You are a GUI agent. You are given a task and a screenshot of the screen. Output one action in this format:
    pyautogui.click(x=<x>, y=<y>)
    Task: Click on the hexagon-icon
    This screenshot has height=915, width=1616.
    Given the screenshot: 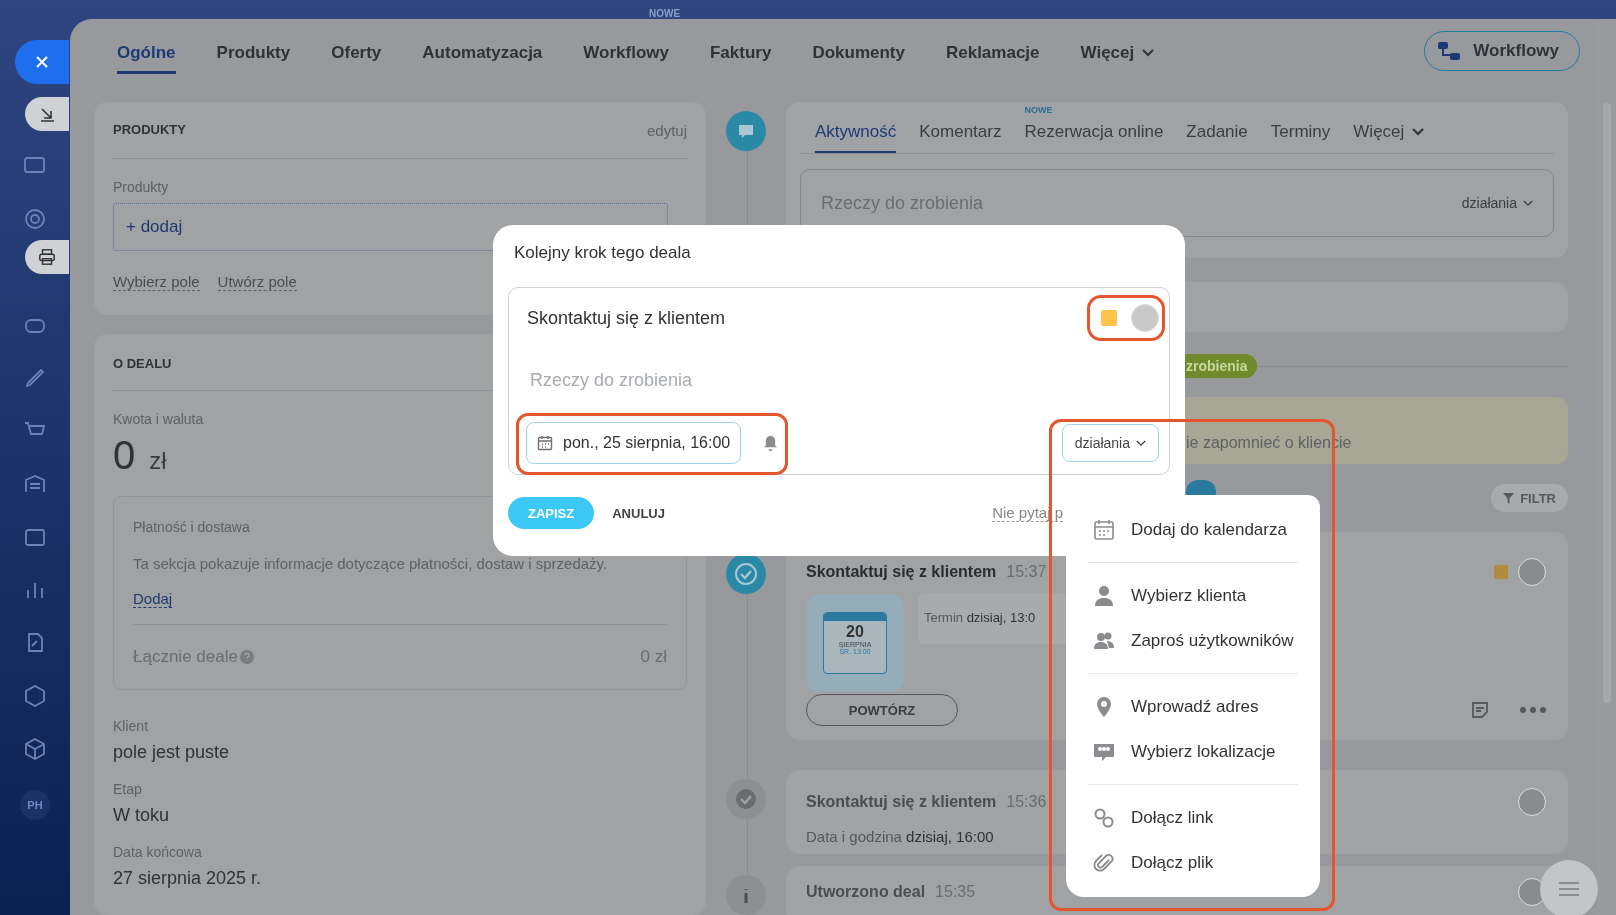 What is the action you would take?
    pyautogui.click(x=35, y=696)
    